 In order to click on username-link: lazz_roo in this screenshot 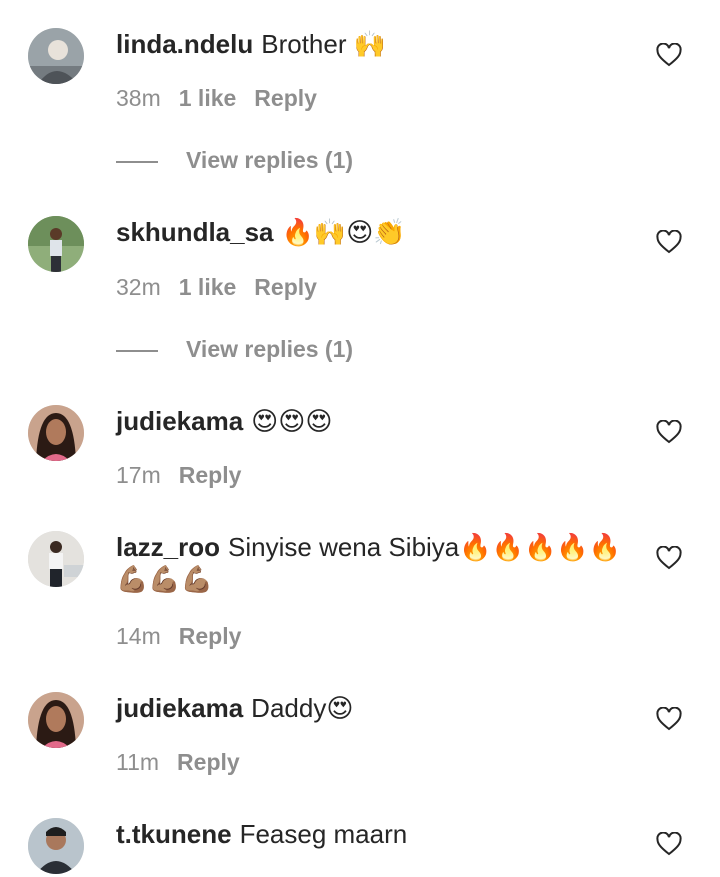, I will do `click(168, 547)`.